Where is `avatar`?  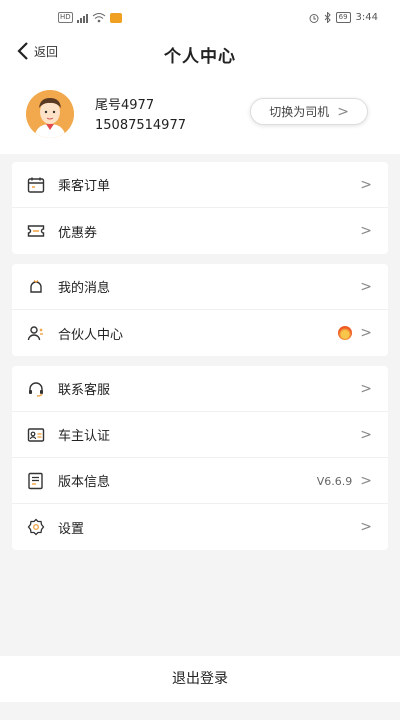
avatar is located at coordinates (50, 114).